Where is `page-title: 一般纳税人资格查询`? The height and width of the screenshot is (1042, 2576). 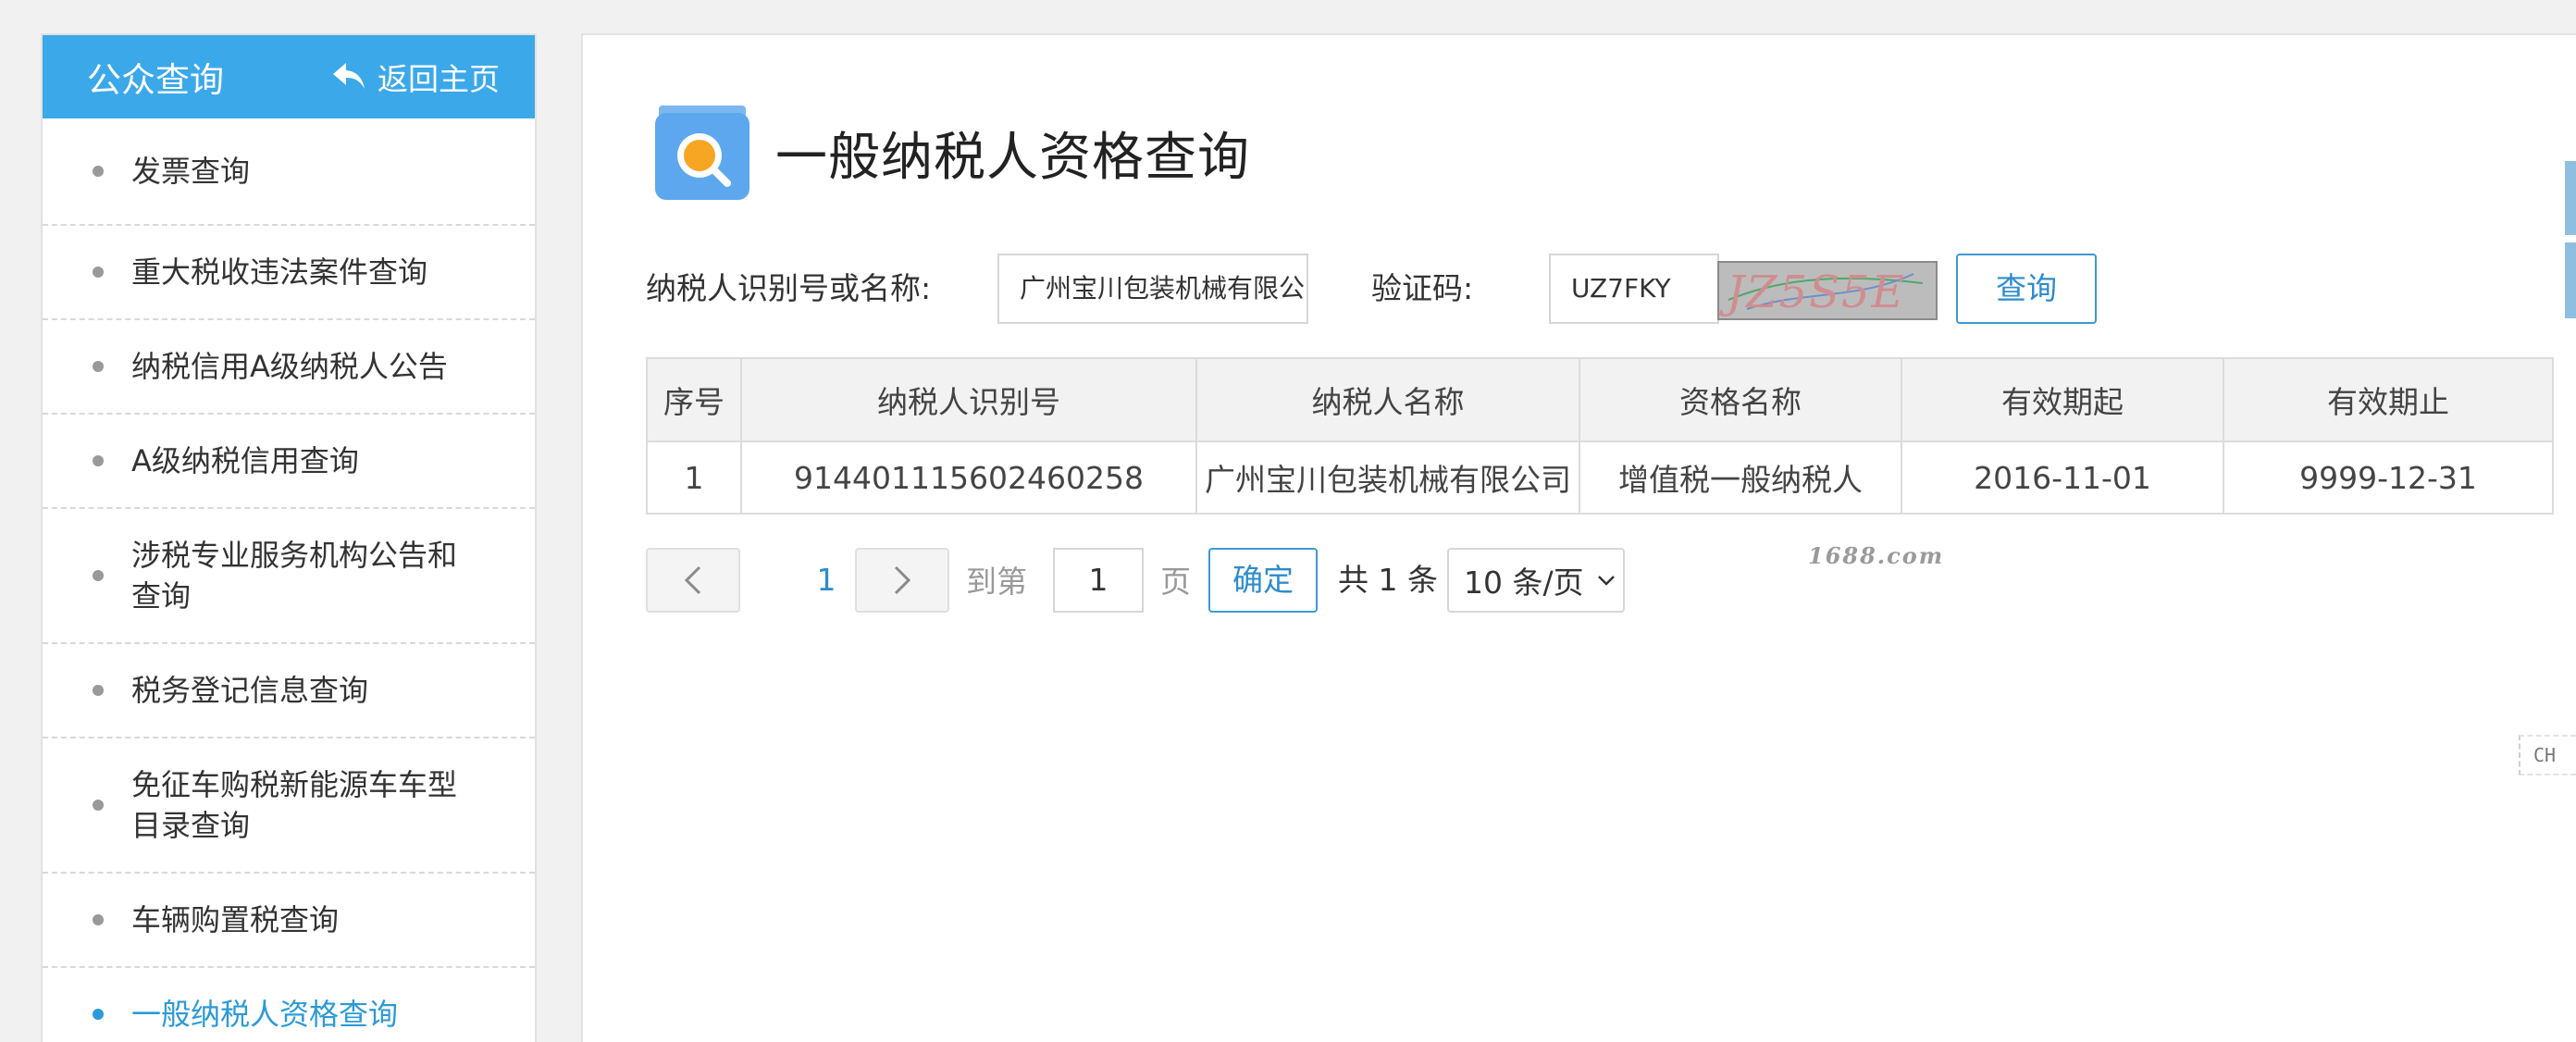 page-title: 一般纳税人资格查询 is located at coordinates (1013, 157).